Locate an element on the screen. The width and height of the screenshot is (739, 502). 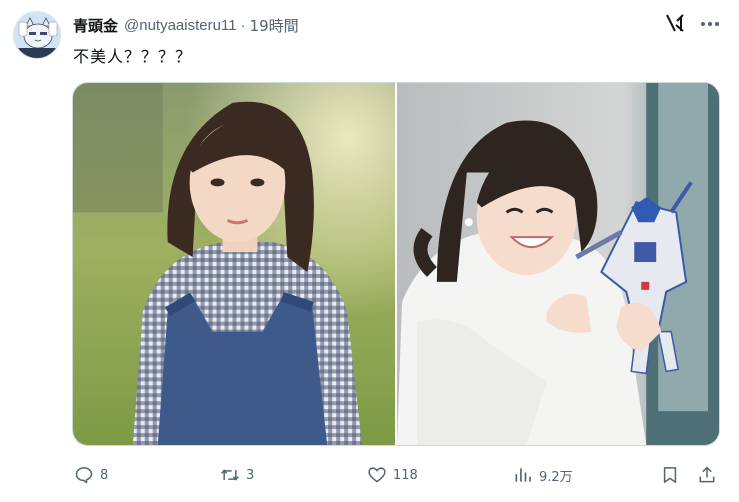
more-options-icon is located at coordinates (710, 24).